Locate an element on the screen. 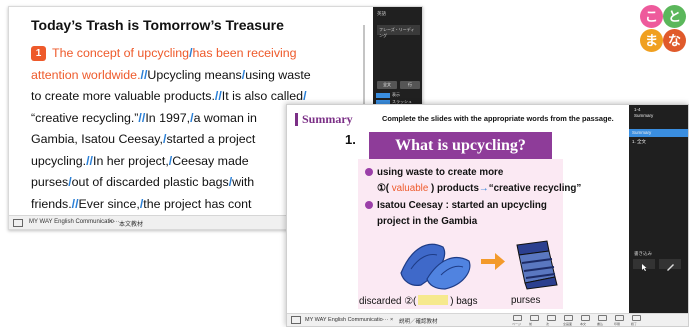 The height and width of the screenshot is (327, 689). highlighted-text: attention worldwide. is located at coordinates (86, 74).